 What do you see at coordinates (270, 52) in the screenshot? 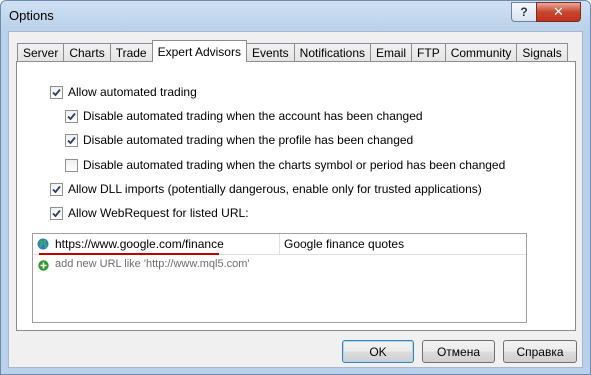
I see `tab-events: Events` at bounding box center [270, 52].